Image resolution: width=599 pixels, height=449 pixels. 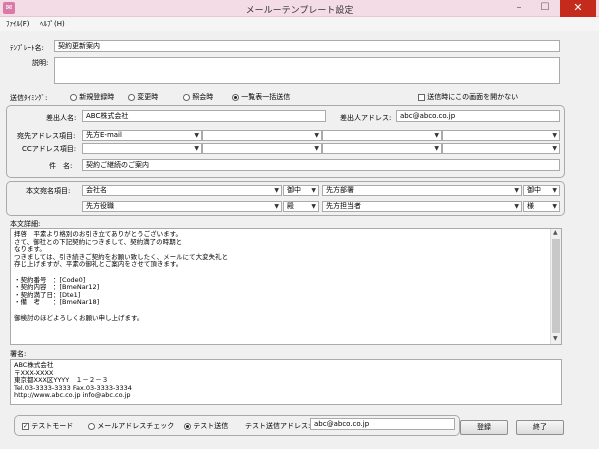 What do you see at coordinates (262, 135) in the screenshot?
I see `to-address-select-2: ▼` at bounding box center [262, 135].